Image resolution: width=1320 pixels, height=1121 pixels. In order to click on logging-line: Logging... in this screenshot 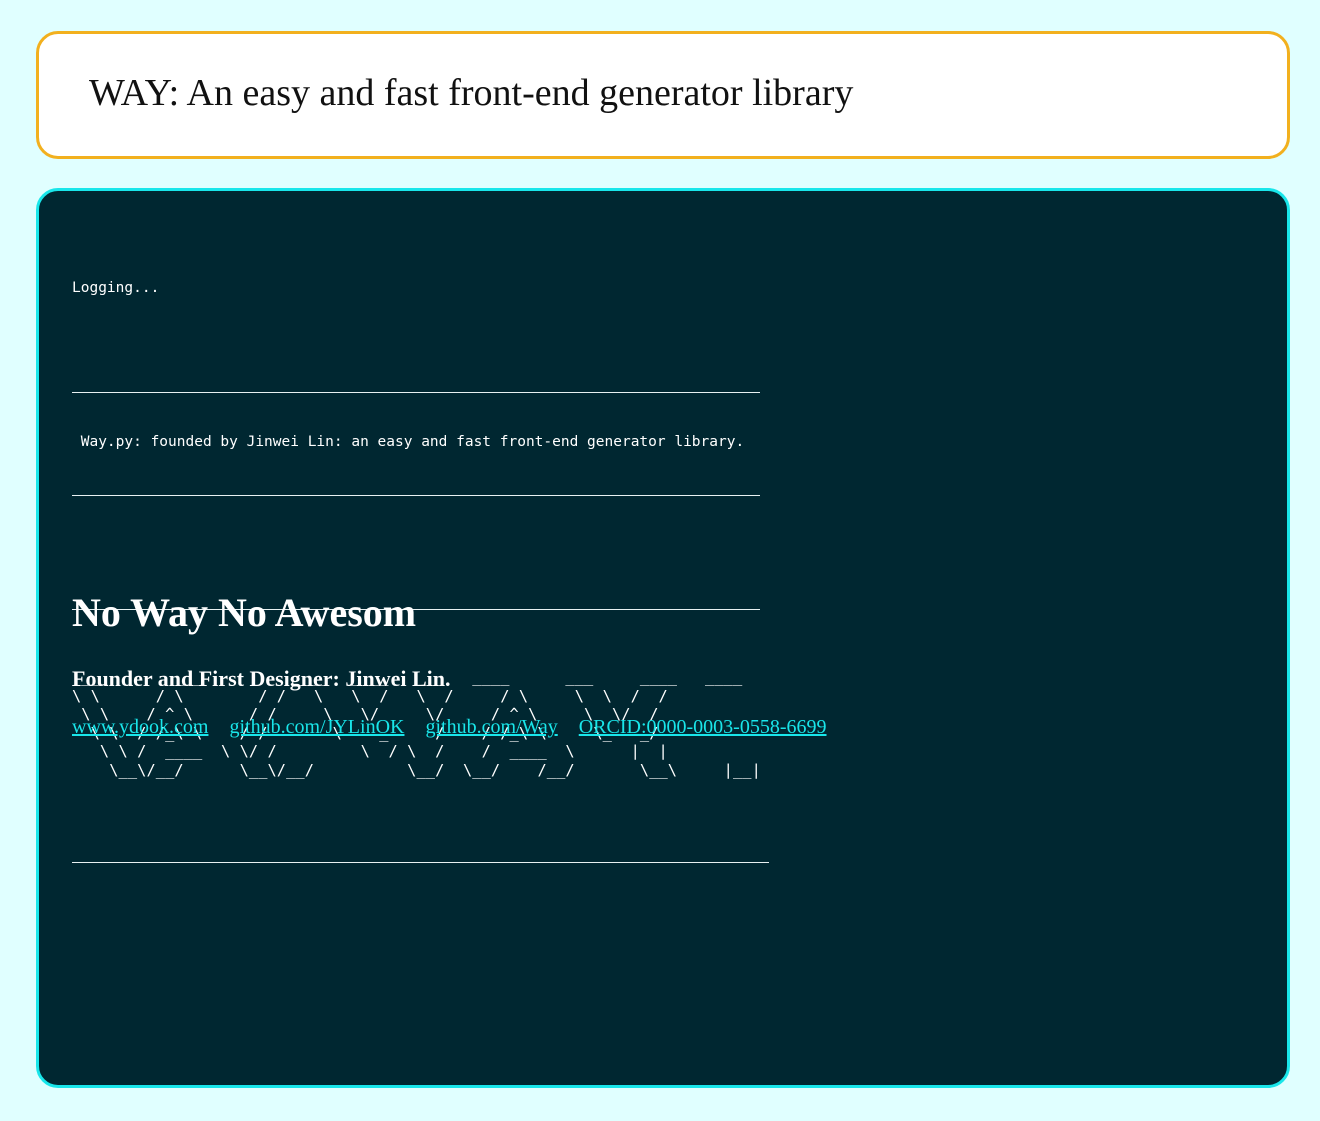, I will do `click(116, 288)`.